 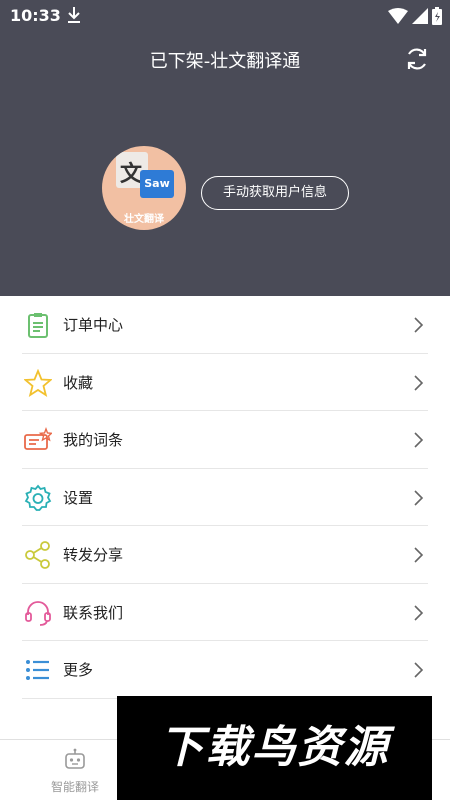 What do you see at coordinates (225, 612) in the screenshot?
I see `menu-item-contact: 联系我们` at bounding box center [225, 612].